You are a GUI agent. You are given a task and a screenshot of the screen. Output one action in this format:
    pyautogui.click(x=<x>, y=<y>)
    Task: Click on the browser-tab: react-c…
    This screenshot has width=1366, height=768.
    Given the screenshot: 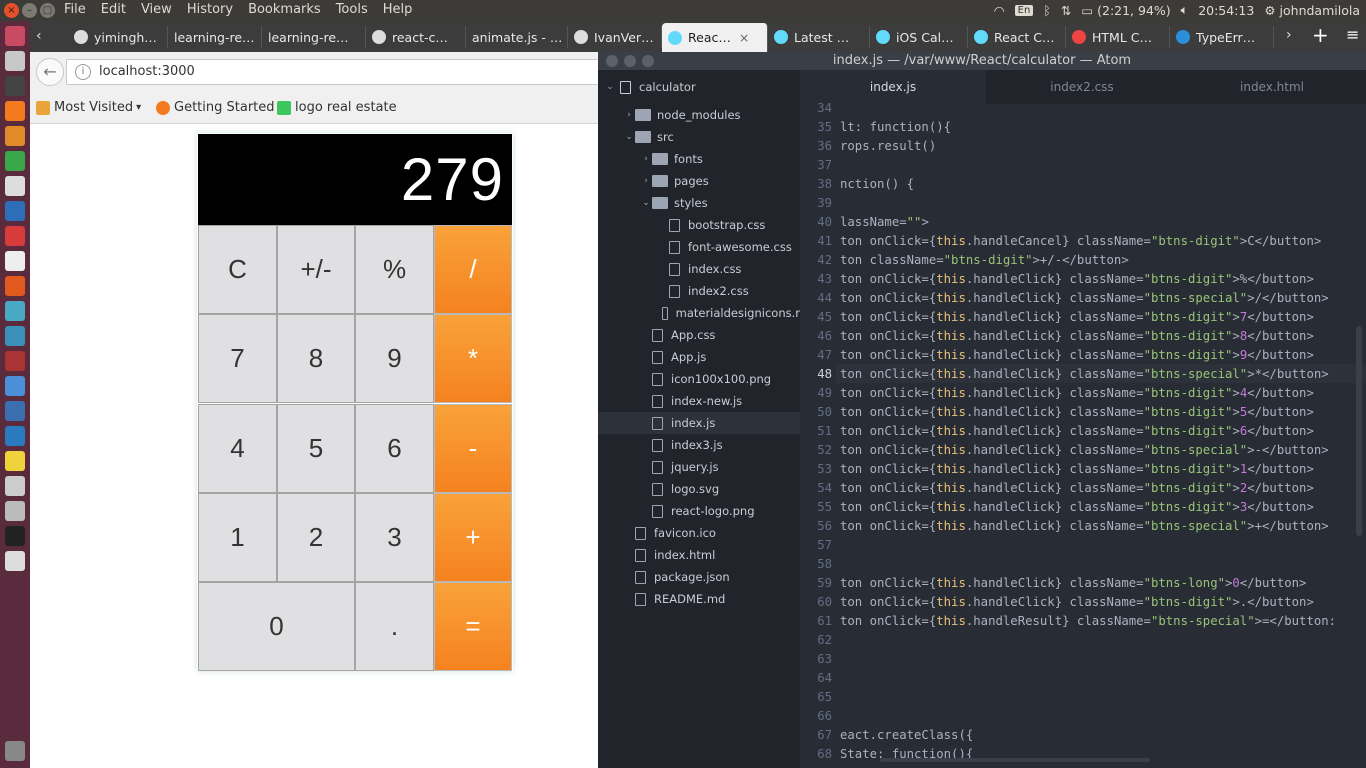 What is the action you would take?
    pyautogui.click(x=416, y=37)
    